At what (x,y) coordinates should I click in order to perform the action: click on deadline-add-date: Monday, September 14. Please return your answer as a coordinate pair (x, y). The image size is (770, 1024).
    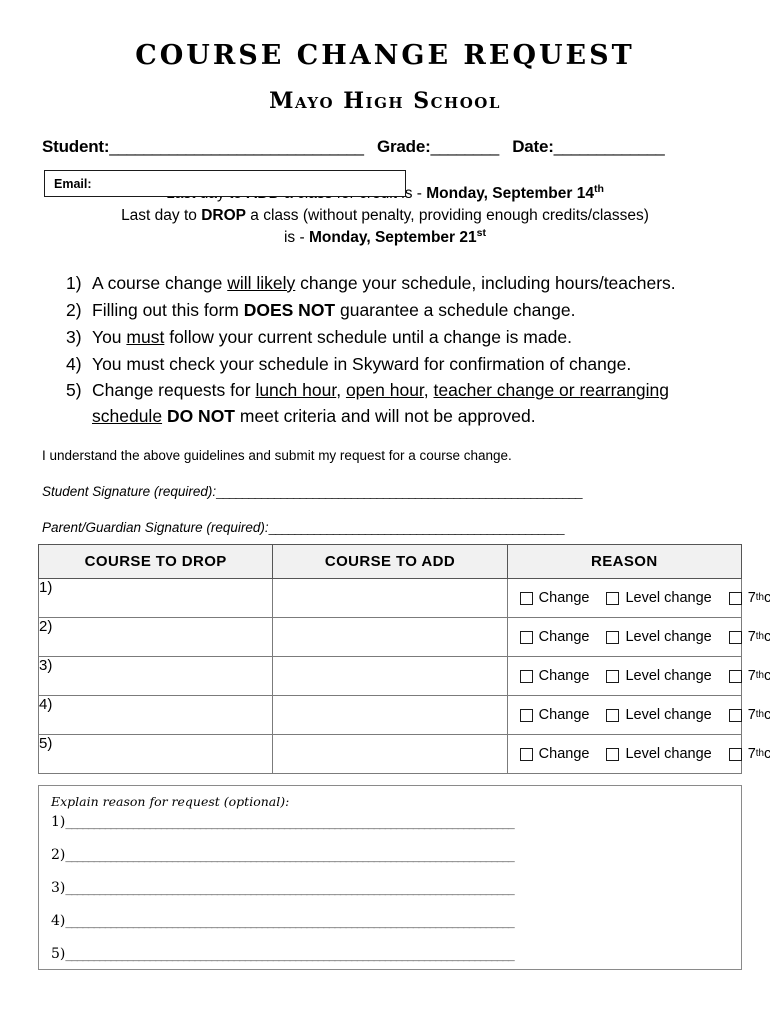
    Looking at the image, I should click on (510, 193).